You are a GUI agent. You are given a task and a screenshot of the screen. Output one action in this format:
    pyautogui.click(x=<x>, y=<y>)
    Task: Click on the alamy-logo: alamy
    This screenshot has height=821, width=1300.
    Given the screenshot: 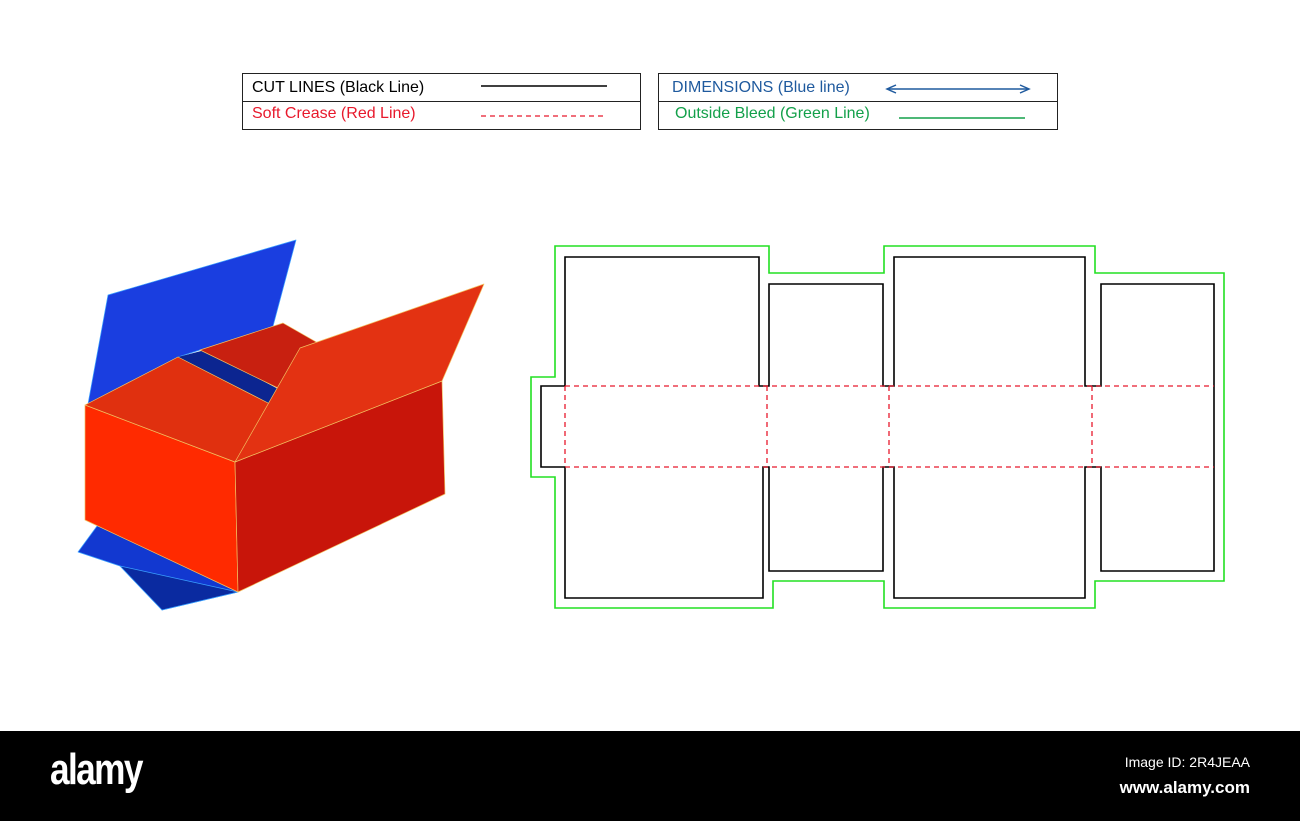 What is the action you would take?
    pyautogui.click(x=96, y=769)
    